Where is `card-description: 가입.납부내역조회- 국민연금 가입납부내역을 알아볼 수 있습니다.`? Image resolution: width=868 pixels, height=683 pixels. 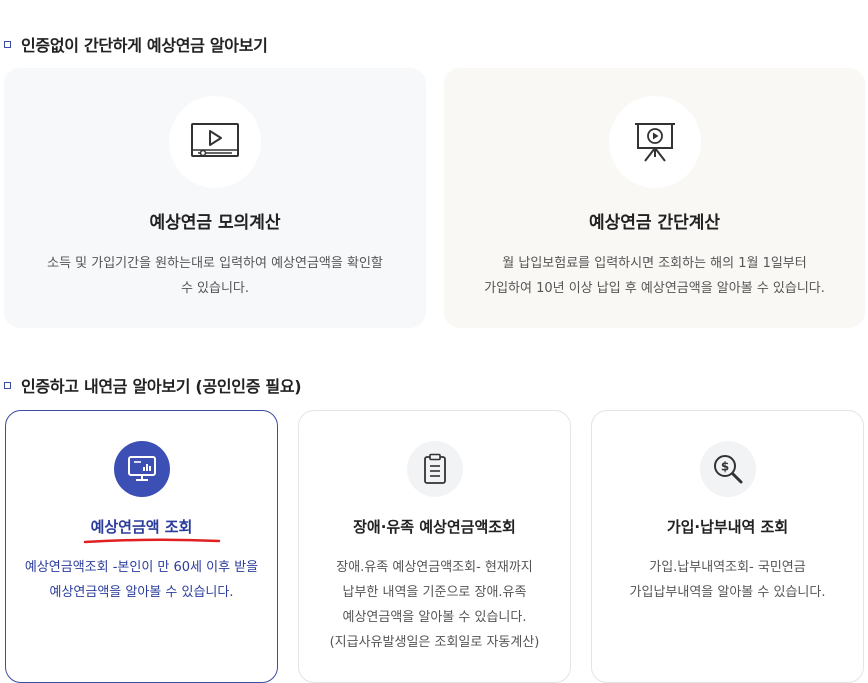 card-description: 가입.납부내역조회- 국민연금 가입납부내역을 알아볼 수 있습니다. is located at coordinates (727, 580).